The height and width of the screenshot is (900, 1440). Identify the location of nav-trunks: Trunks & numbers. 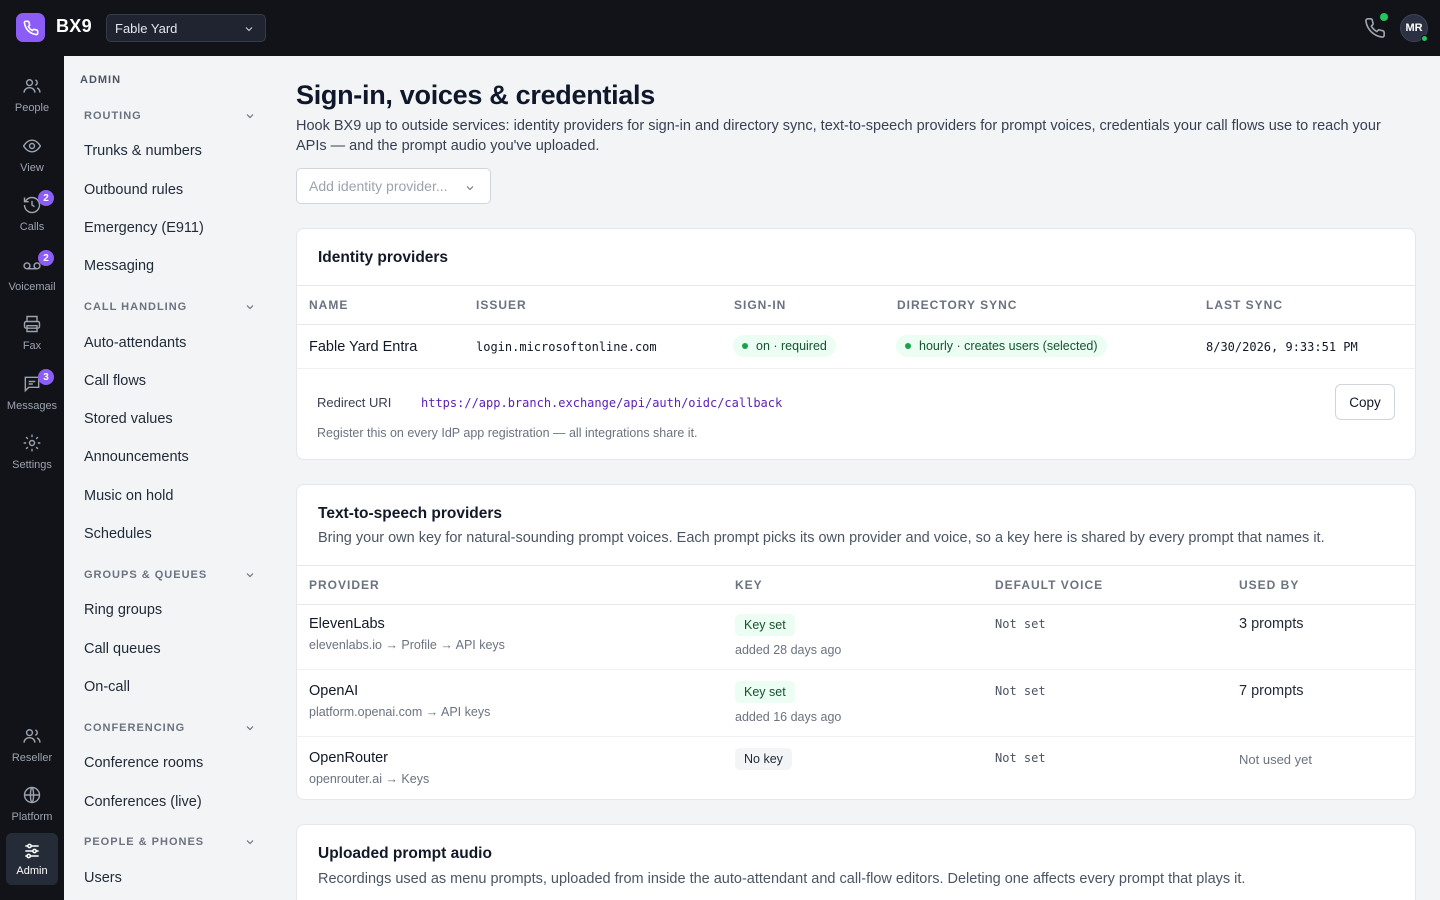
(143, 151).